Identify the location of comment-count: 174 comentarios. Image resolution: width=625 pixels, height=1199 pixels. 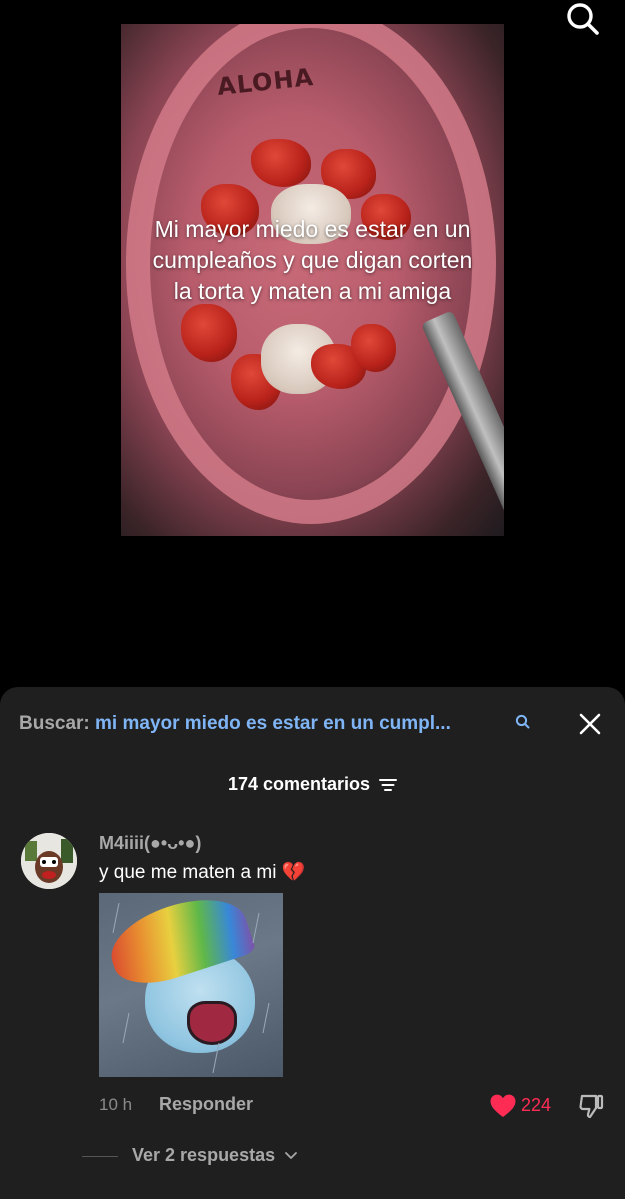
(312, 784).